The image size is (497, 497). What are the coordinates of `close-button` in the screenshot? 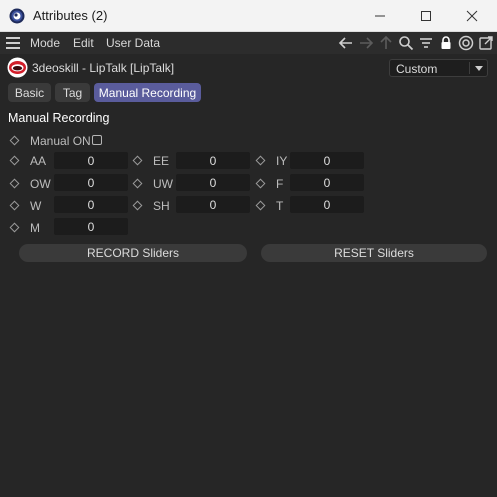 It's located at (472, 16).